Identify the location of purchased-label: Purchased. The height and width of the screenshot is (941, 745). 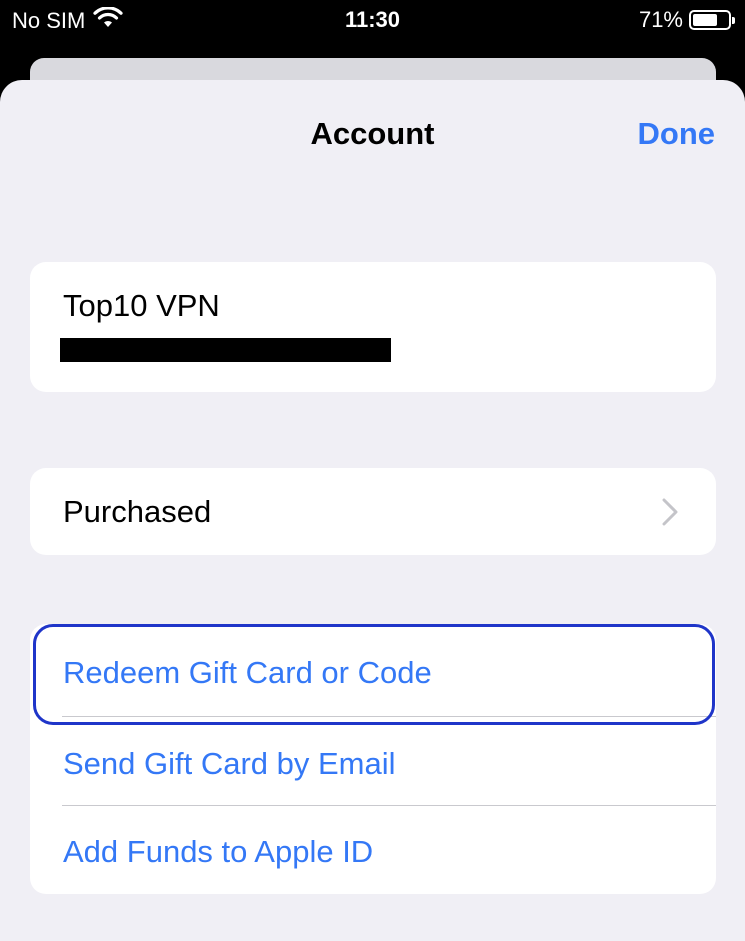
(137, 511).